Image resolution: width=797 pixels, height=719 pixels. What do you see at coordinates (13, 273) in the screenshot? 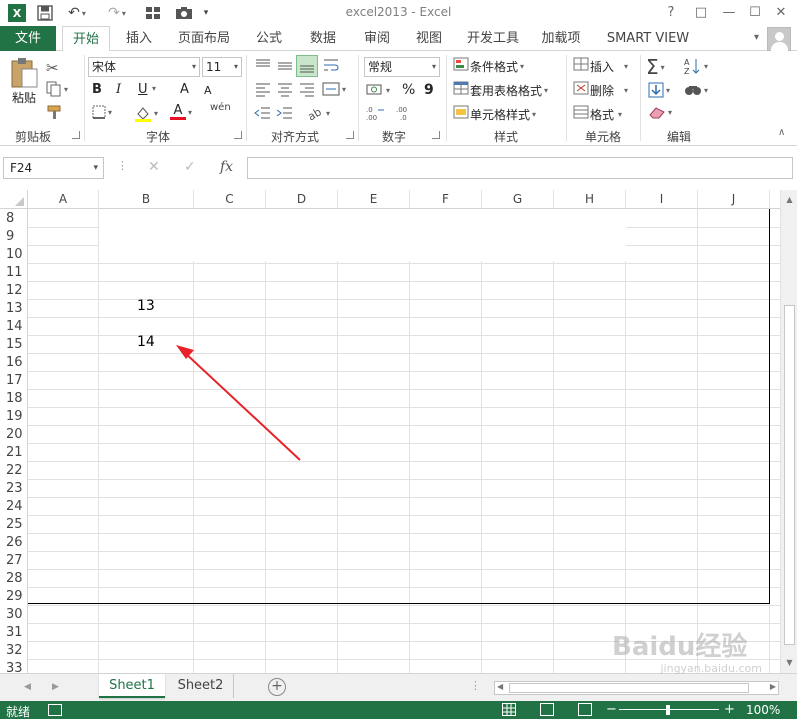
I see `row-header: 11` at bounding box center [13, 273].